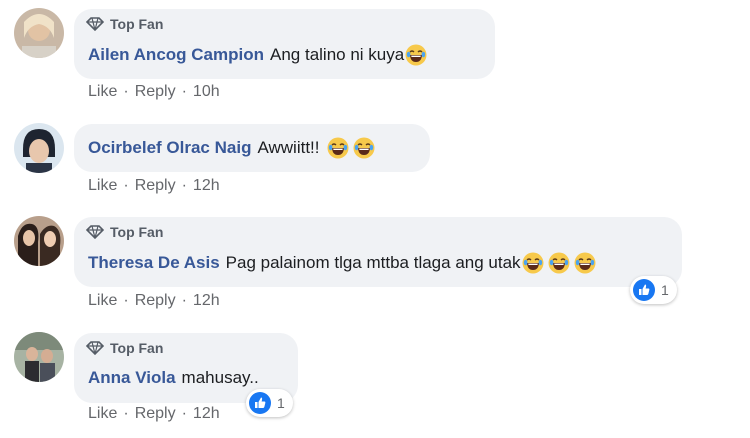 The image size is (750, 438). Describe the element at coordinates (206, 92) in the screenshot. I see `timestamp: 10h` at that location.